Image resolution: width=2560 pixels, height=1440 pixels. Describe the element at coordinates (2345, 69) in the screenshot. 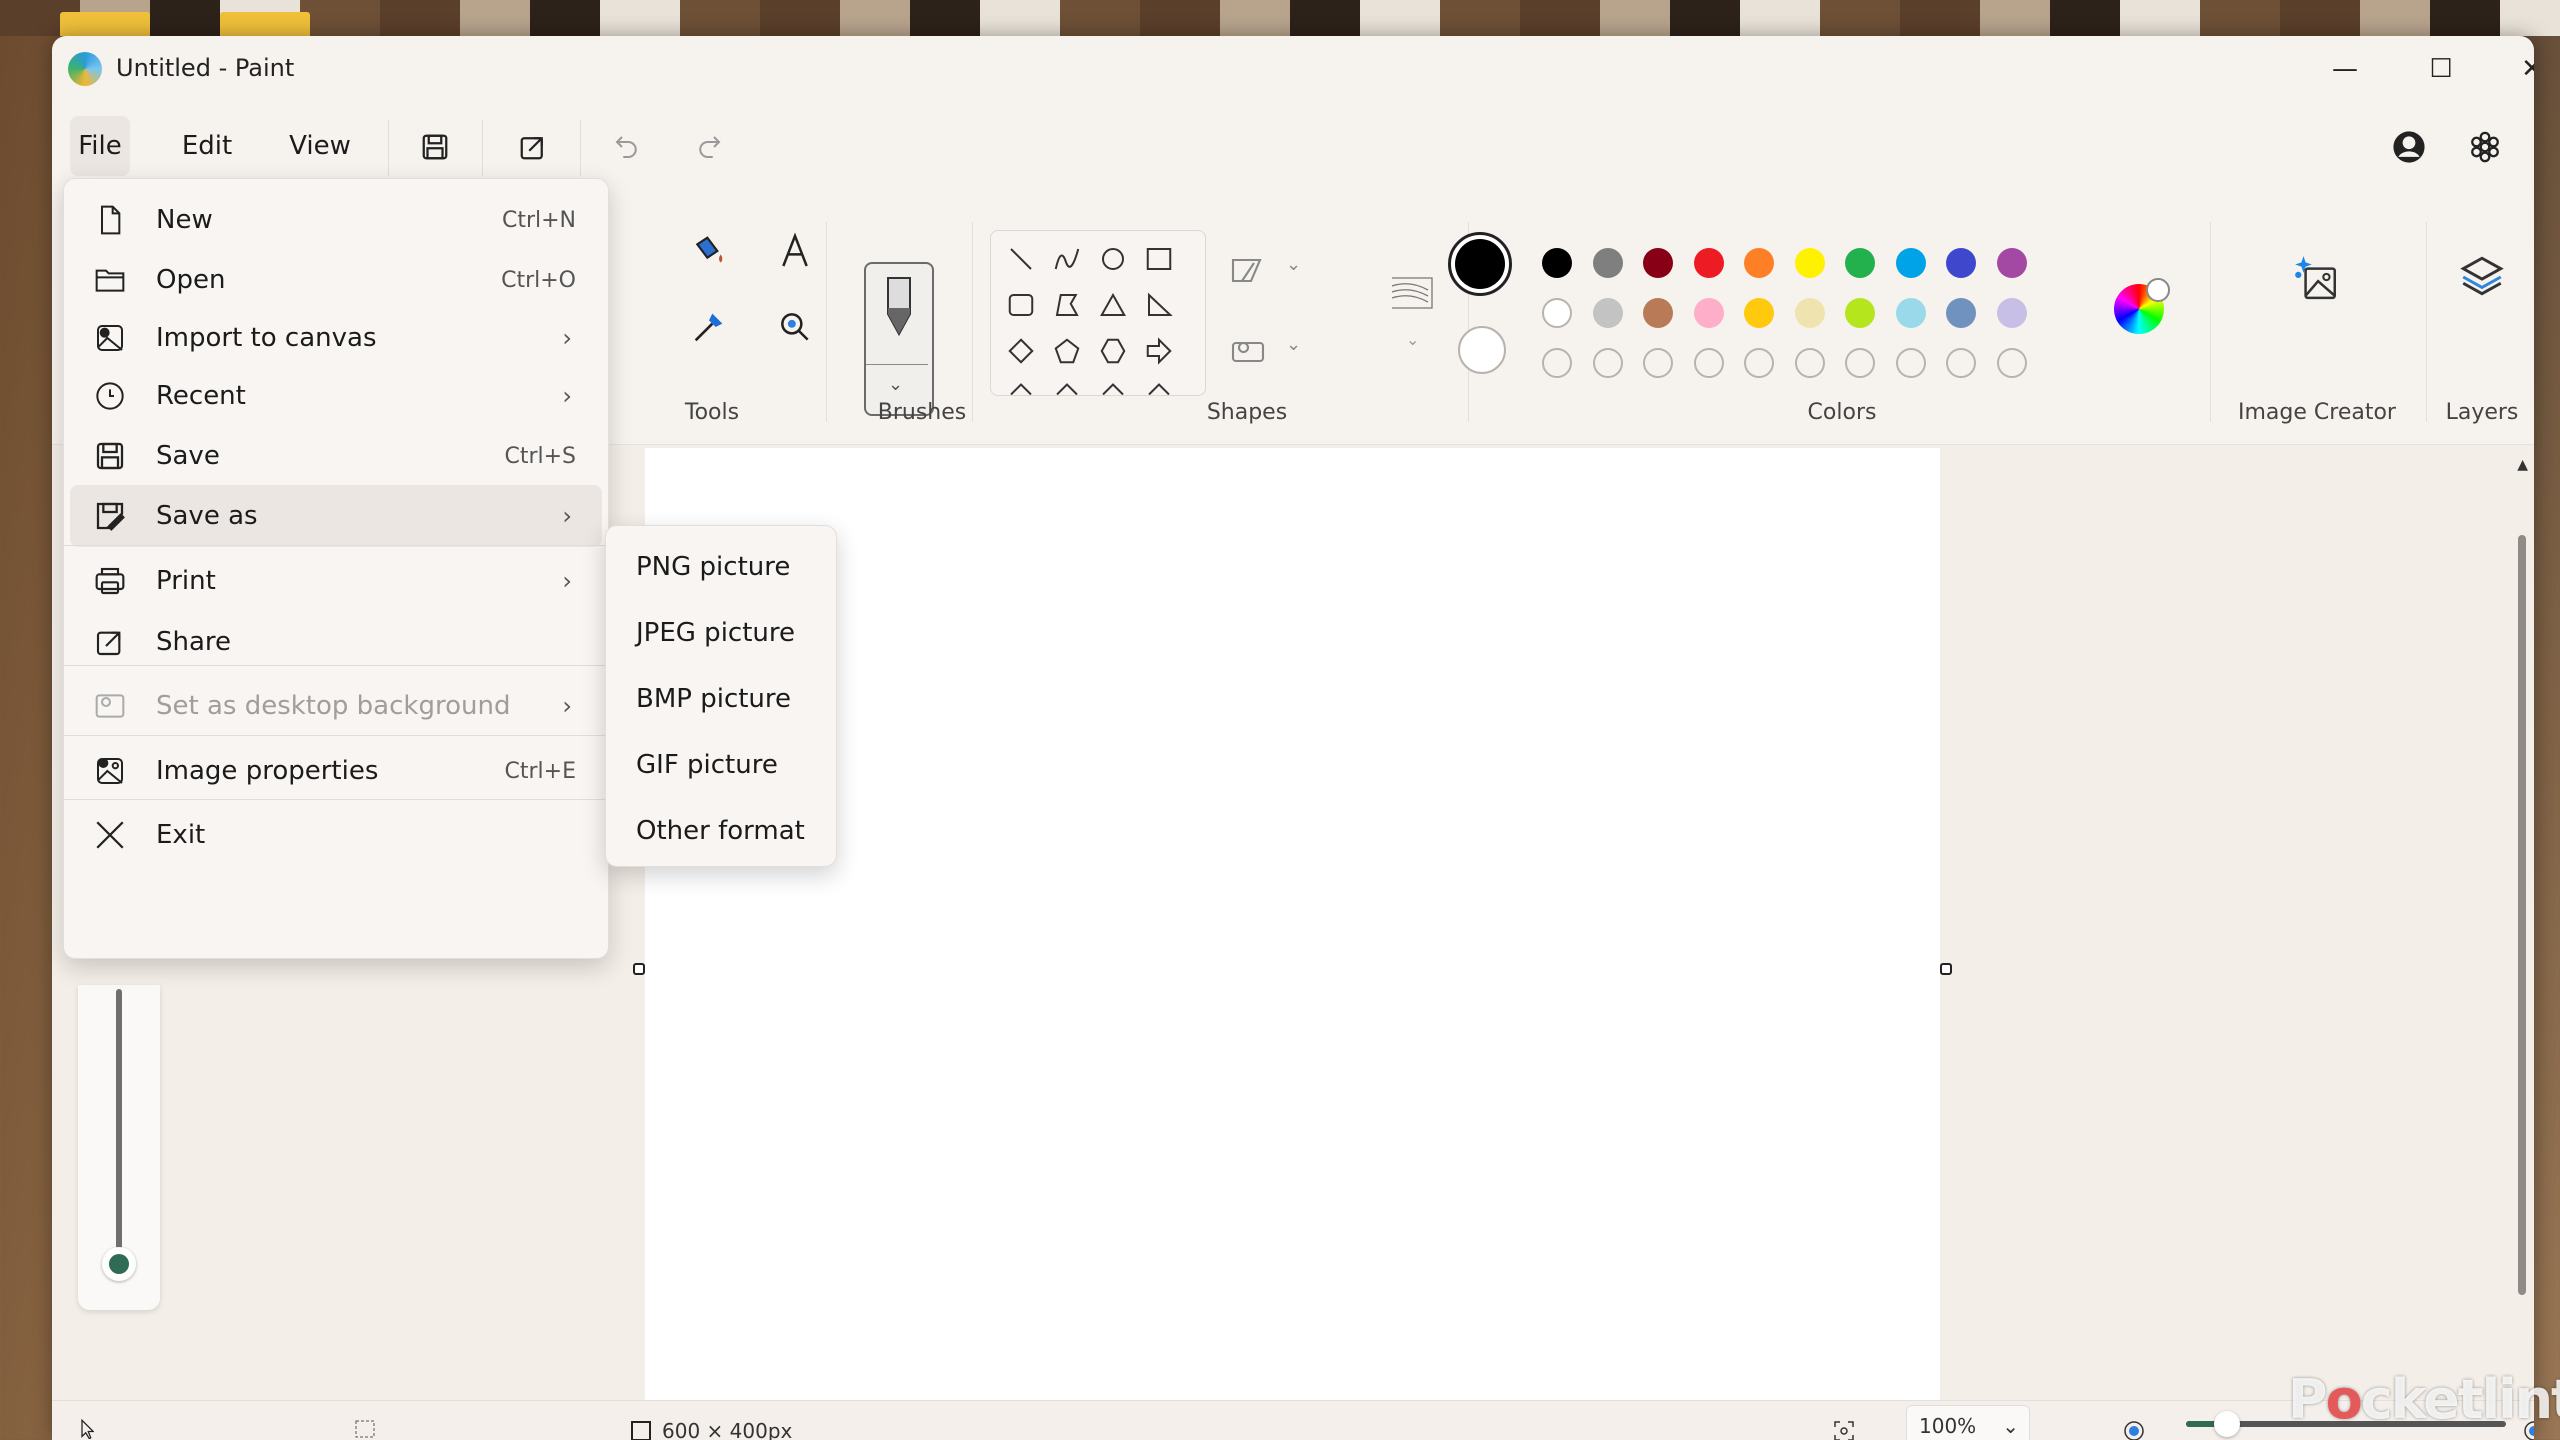

I see `minimize-button: —` at that location.